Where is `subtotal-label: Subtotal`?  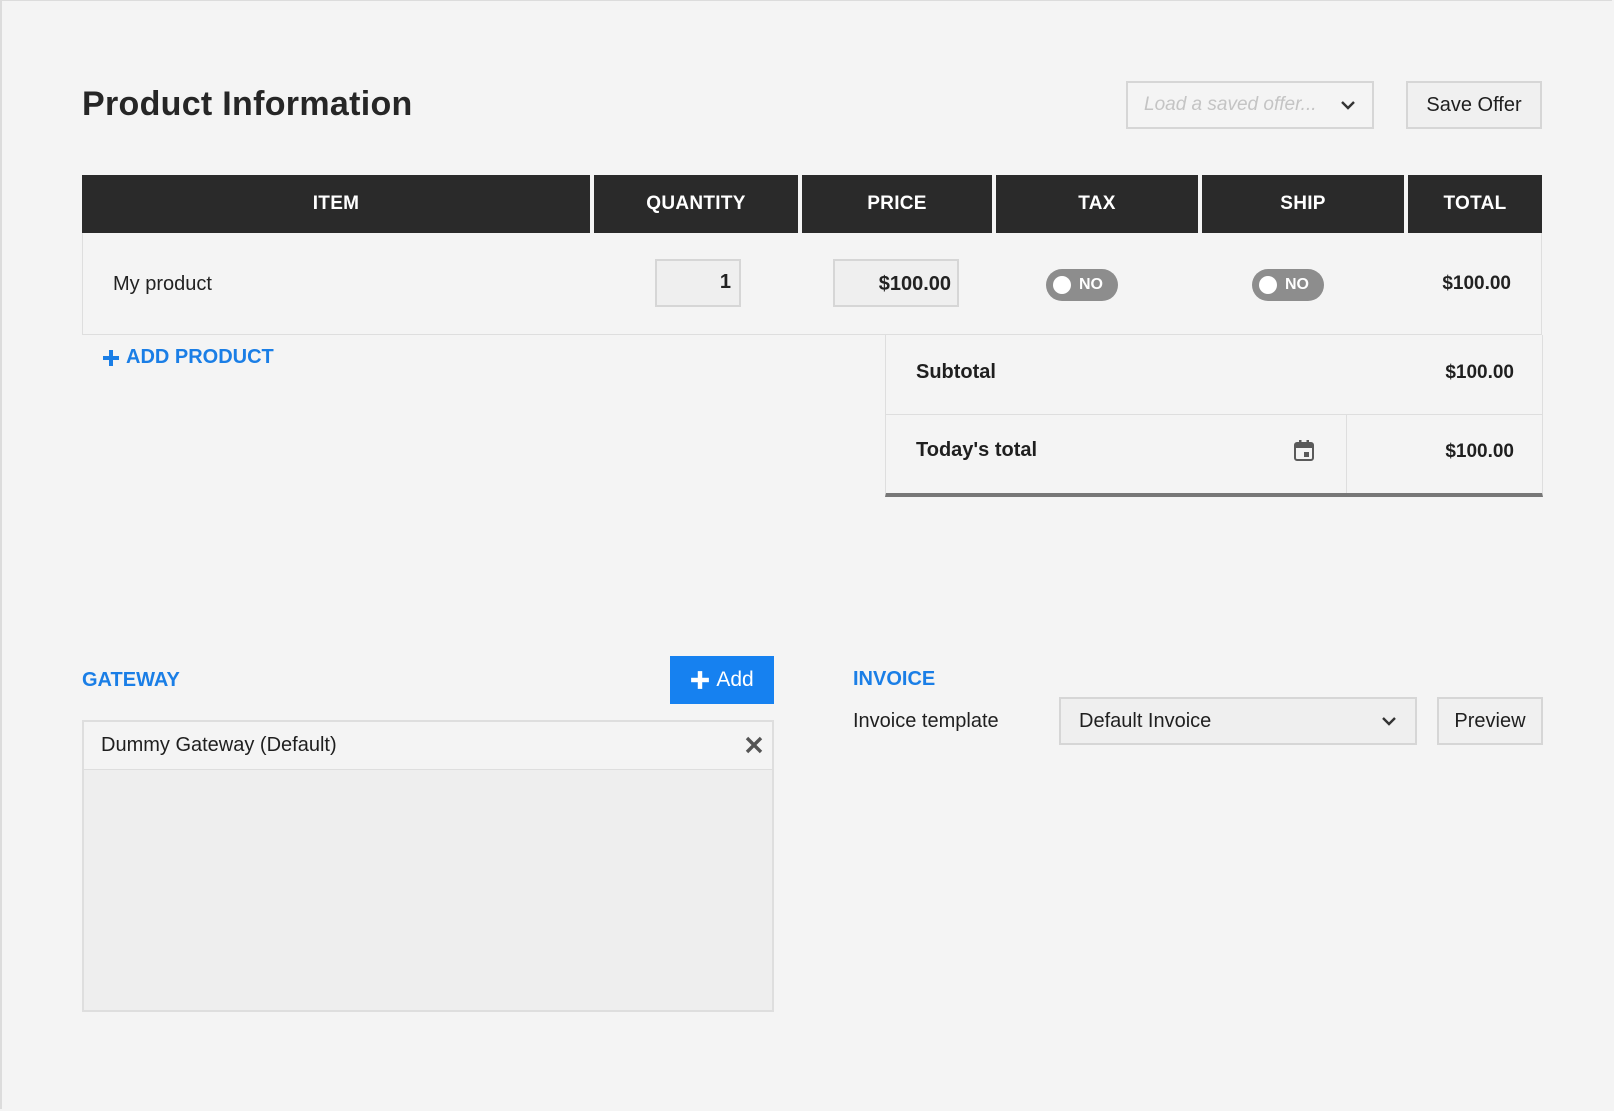
subtotal-label: Subtotal is located at coordinates (956, 372).